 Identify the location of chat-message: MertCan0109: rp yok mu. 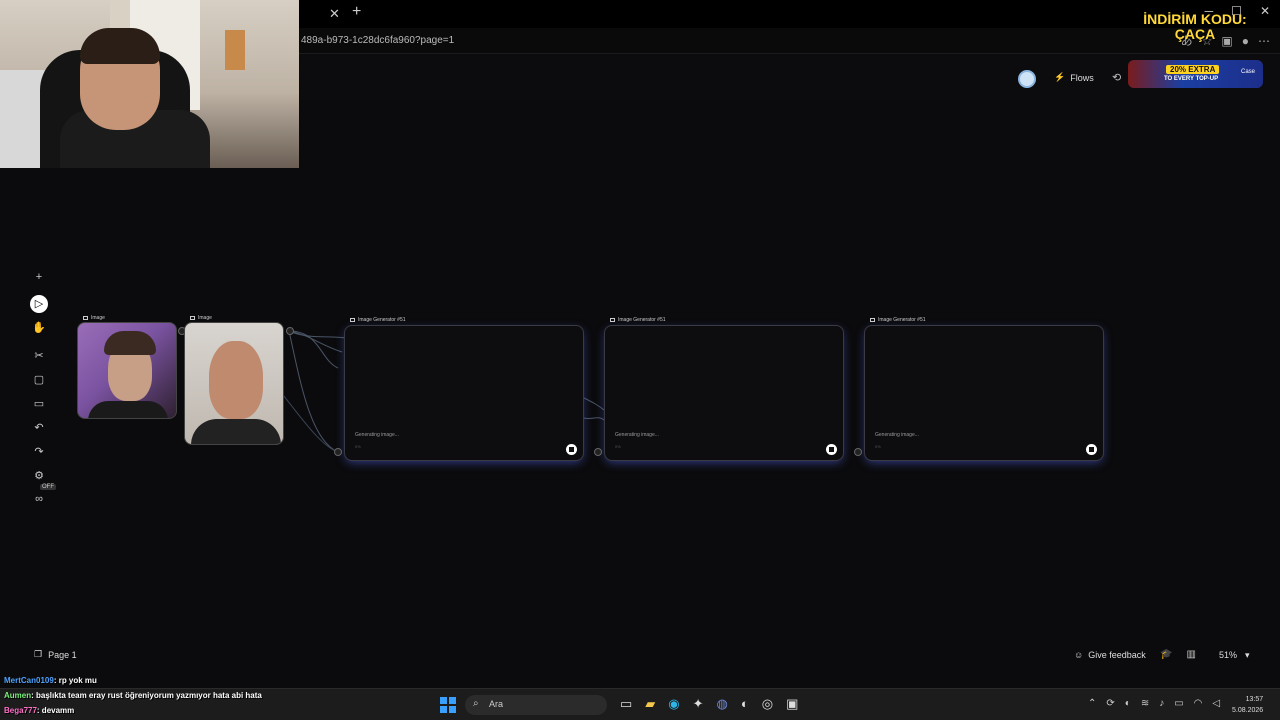
(50, 680).